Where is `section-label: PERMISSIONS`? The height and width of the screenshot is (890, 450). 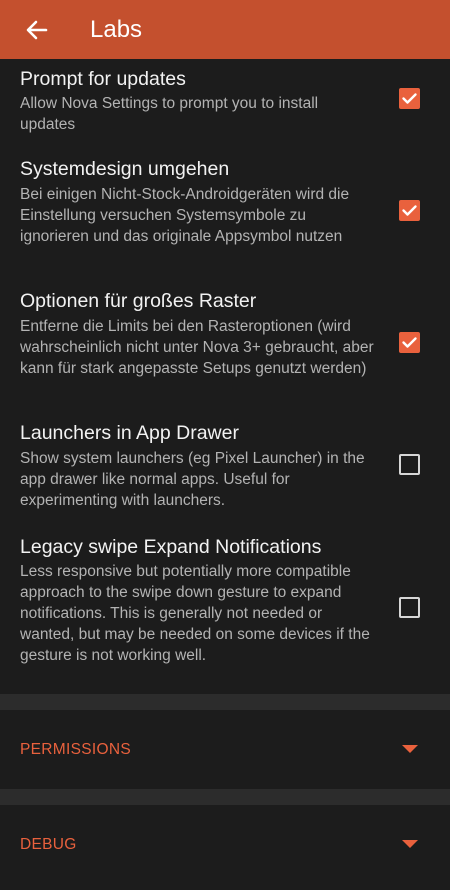
section-label: PERMISSIONS is located at coordinates (75, 749).